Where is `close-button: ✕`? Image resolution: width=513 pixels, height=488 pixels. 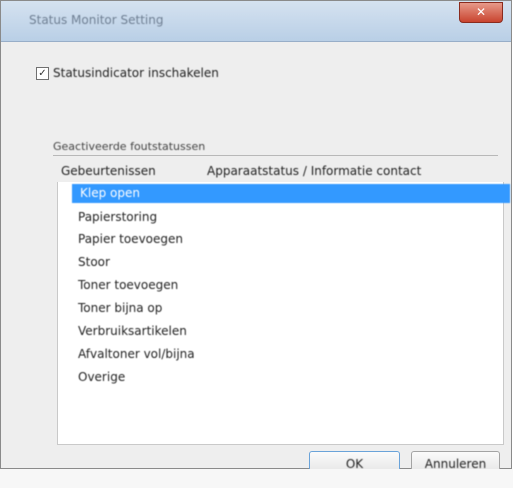
close-button: ✕ is located at coordinates (481, 12).